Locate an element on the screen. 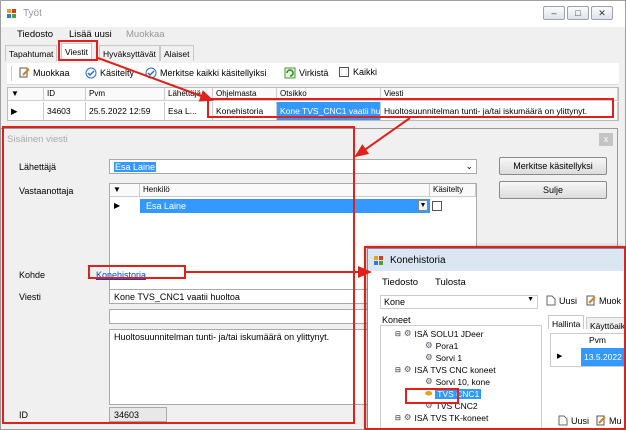 The height and width of the screenshot is (430, 626). arrow-row-to-dialog is located at coordinates (382, 137).